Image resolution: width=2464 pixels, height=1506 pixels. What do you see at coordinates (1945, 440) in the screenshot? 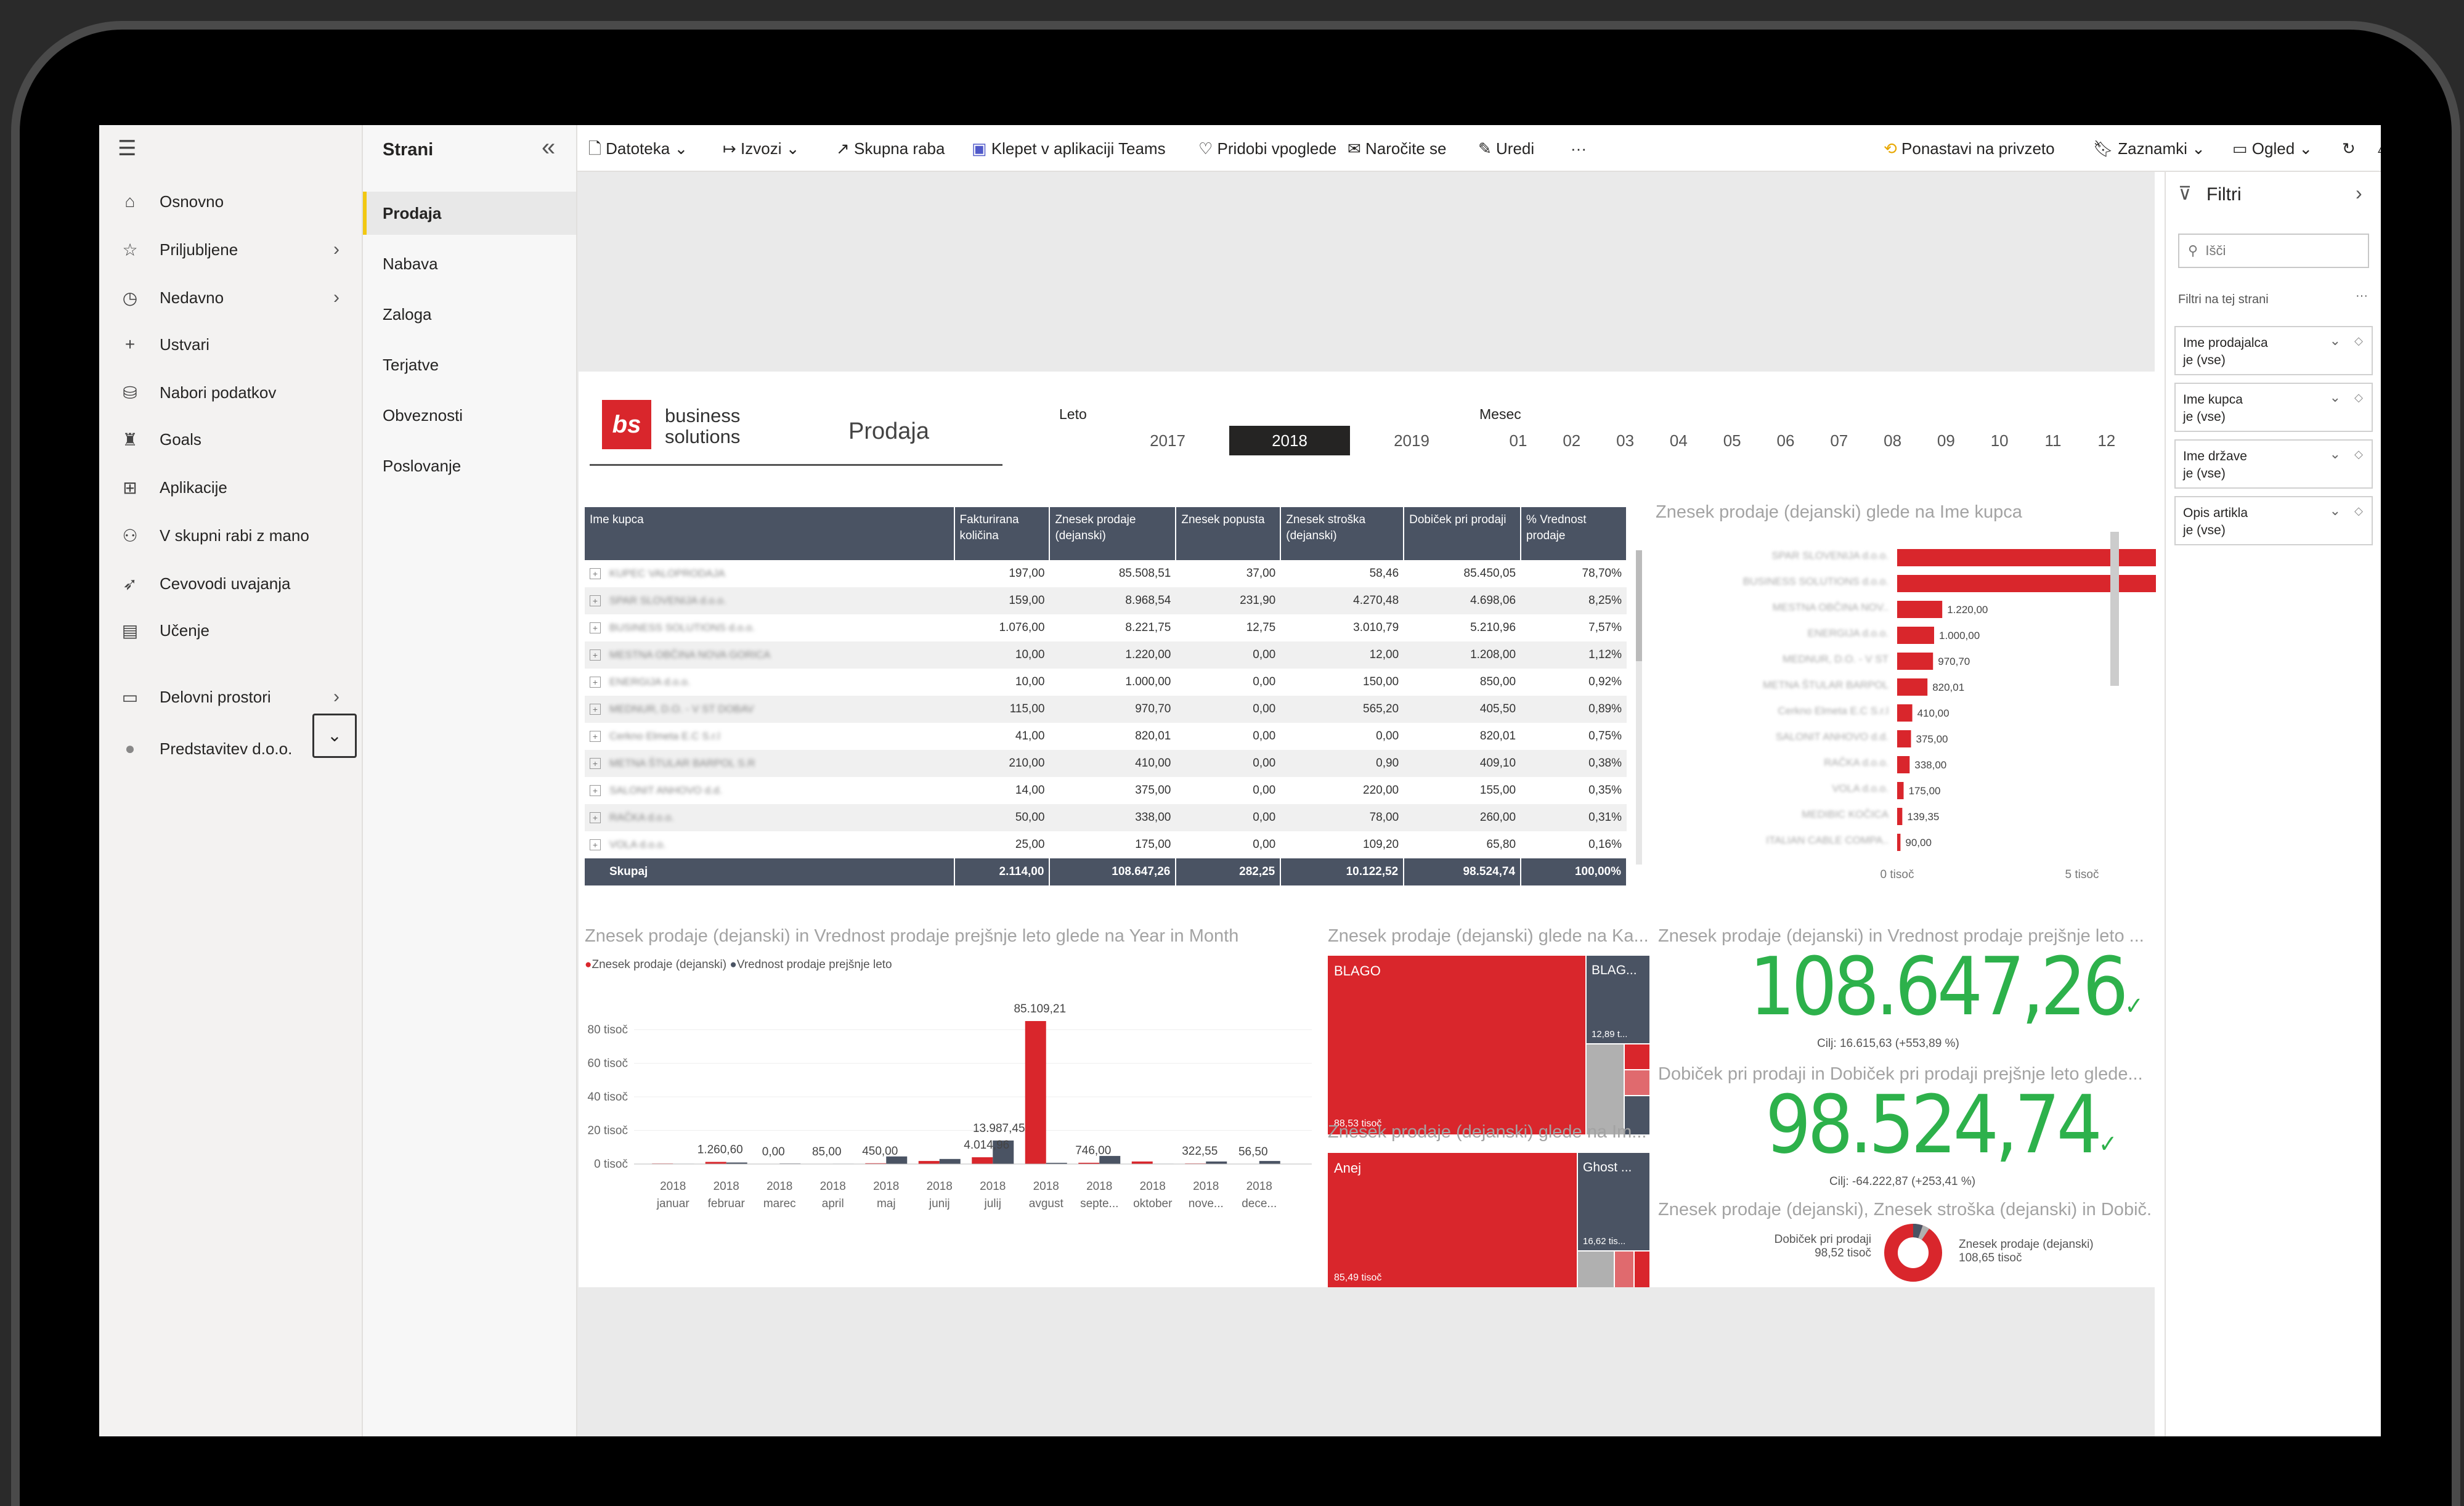
I see `month-option-09: 09` at bounding box center [1945, 440].